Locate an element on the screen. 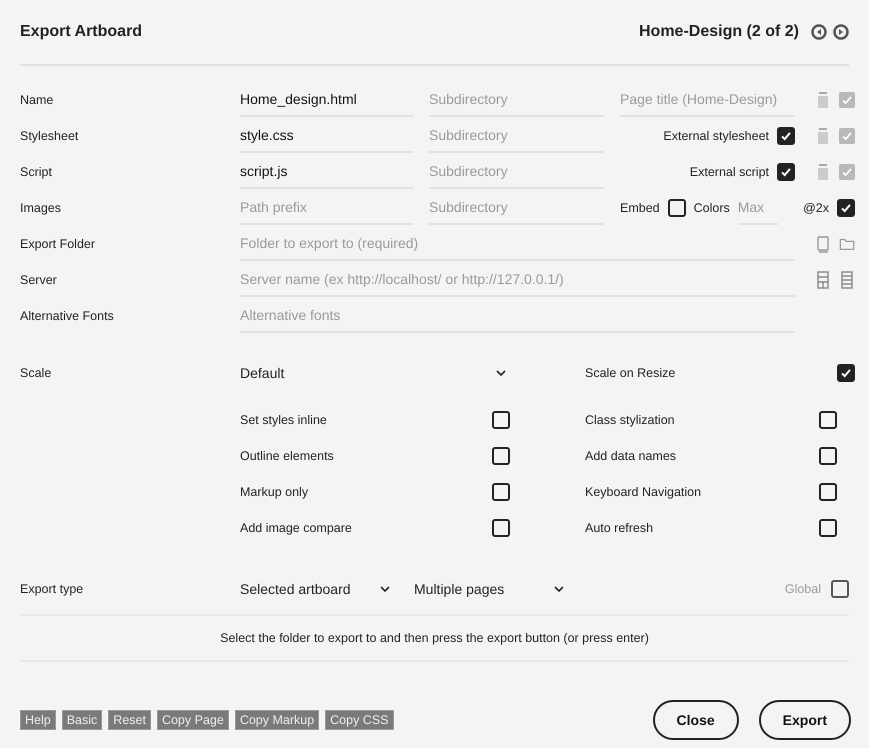  file-field: script.js is located at coordinates (326, 172).